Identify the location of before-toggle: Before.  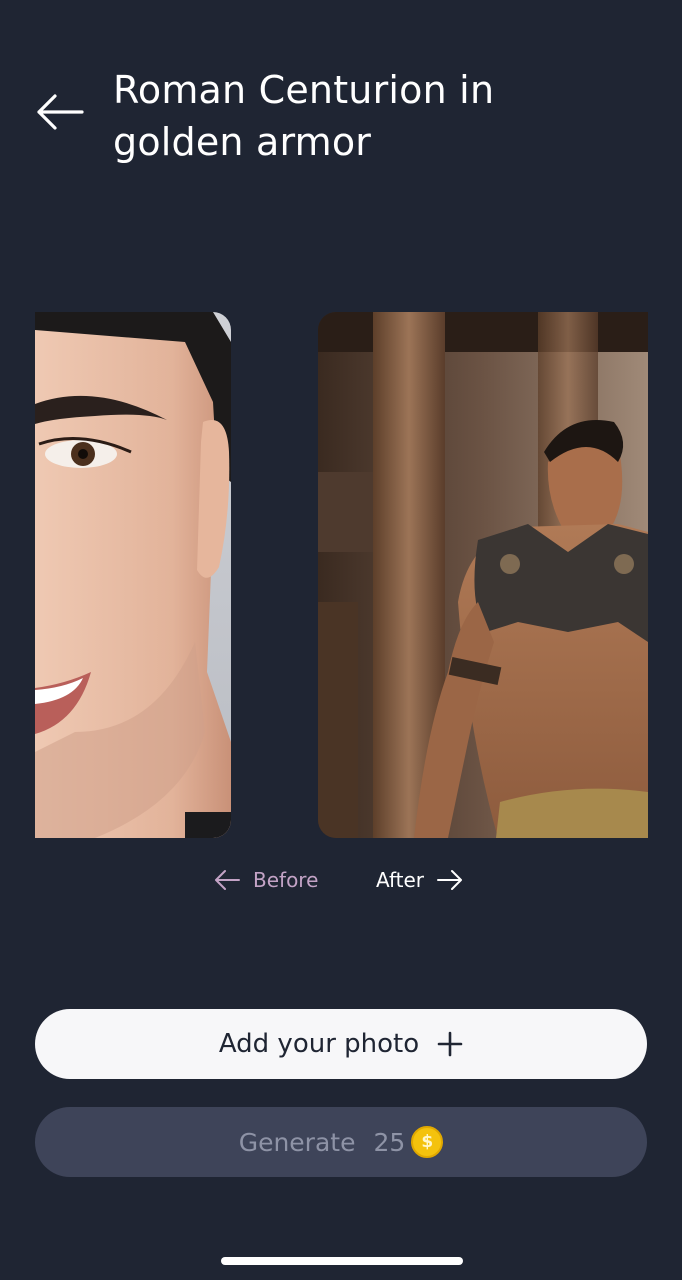
(265, 880).